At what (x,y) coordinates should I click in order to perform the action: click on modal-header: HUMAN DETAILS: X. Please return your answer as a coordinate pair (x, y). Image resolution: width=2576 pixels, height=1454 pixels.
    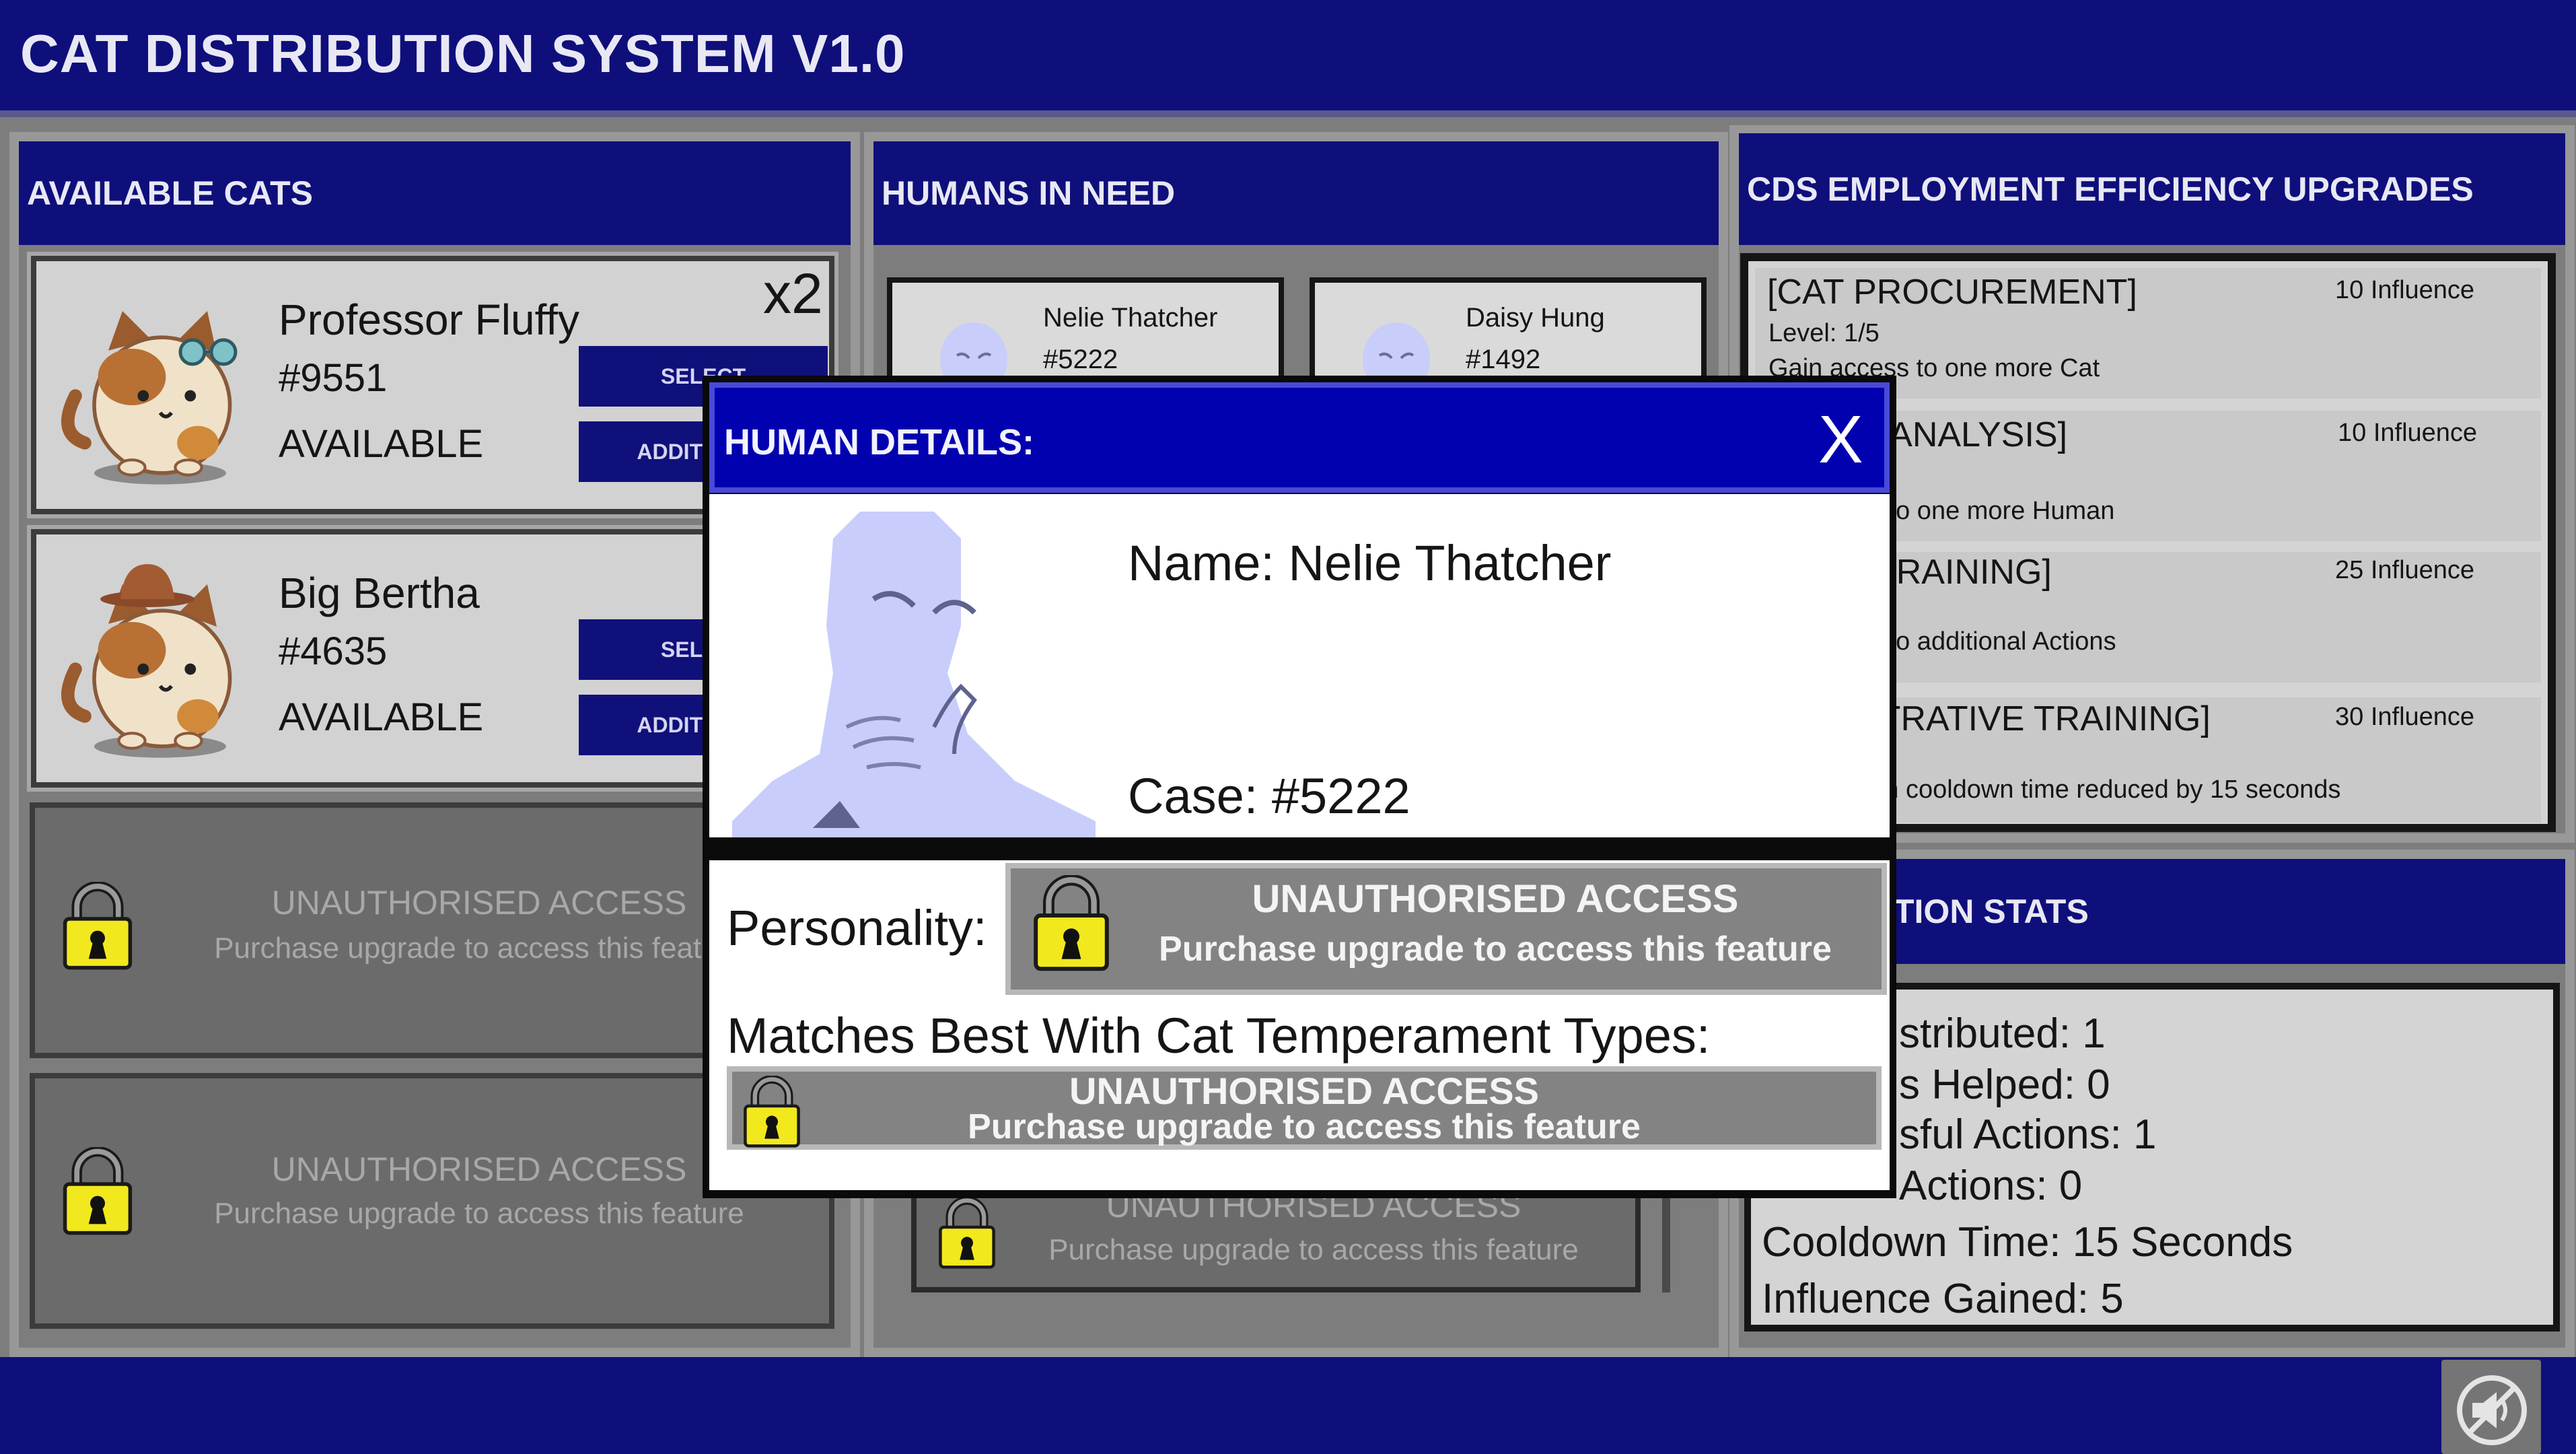
    Looking at the image, I should click on (1299, 438).